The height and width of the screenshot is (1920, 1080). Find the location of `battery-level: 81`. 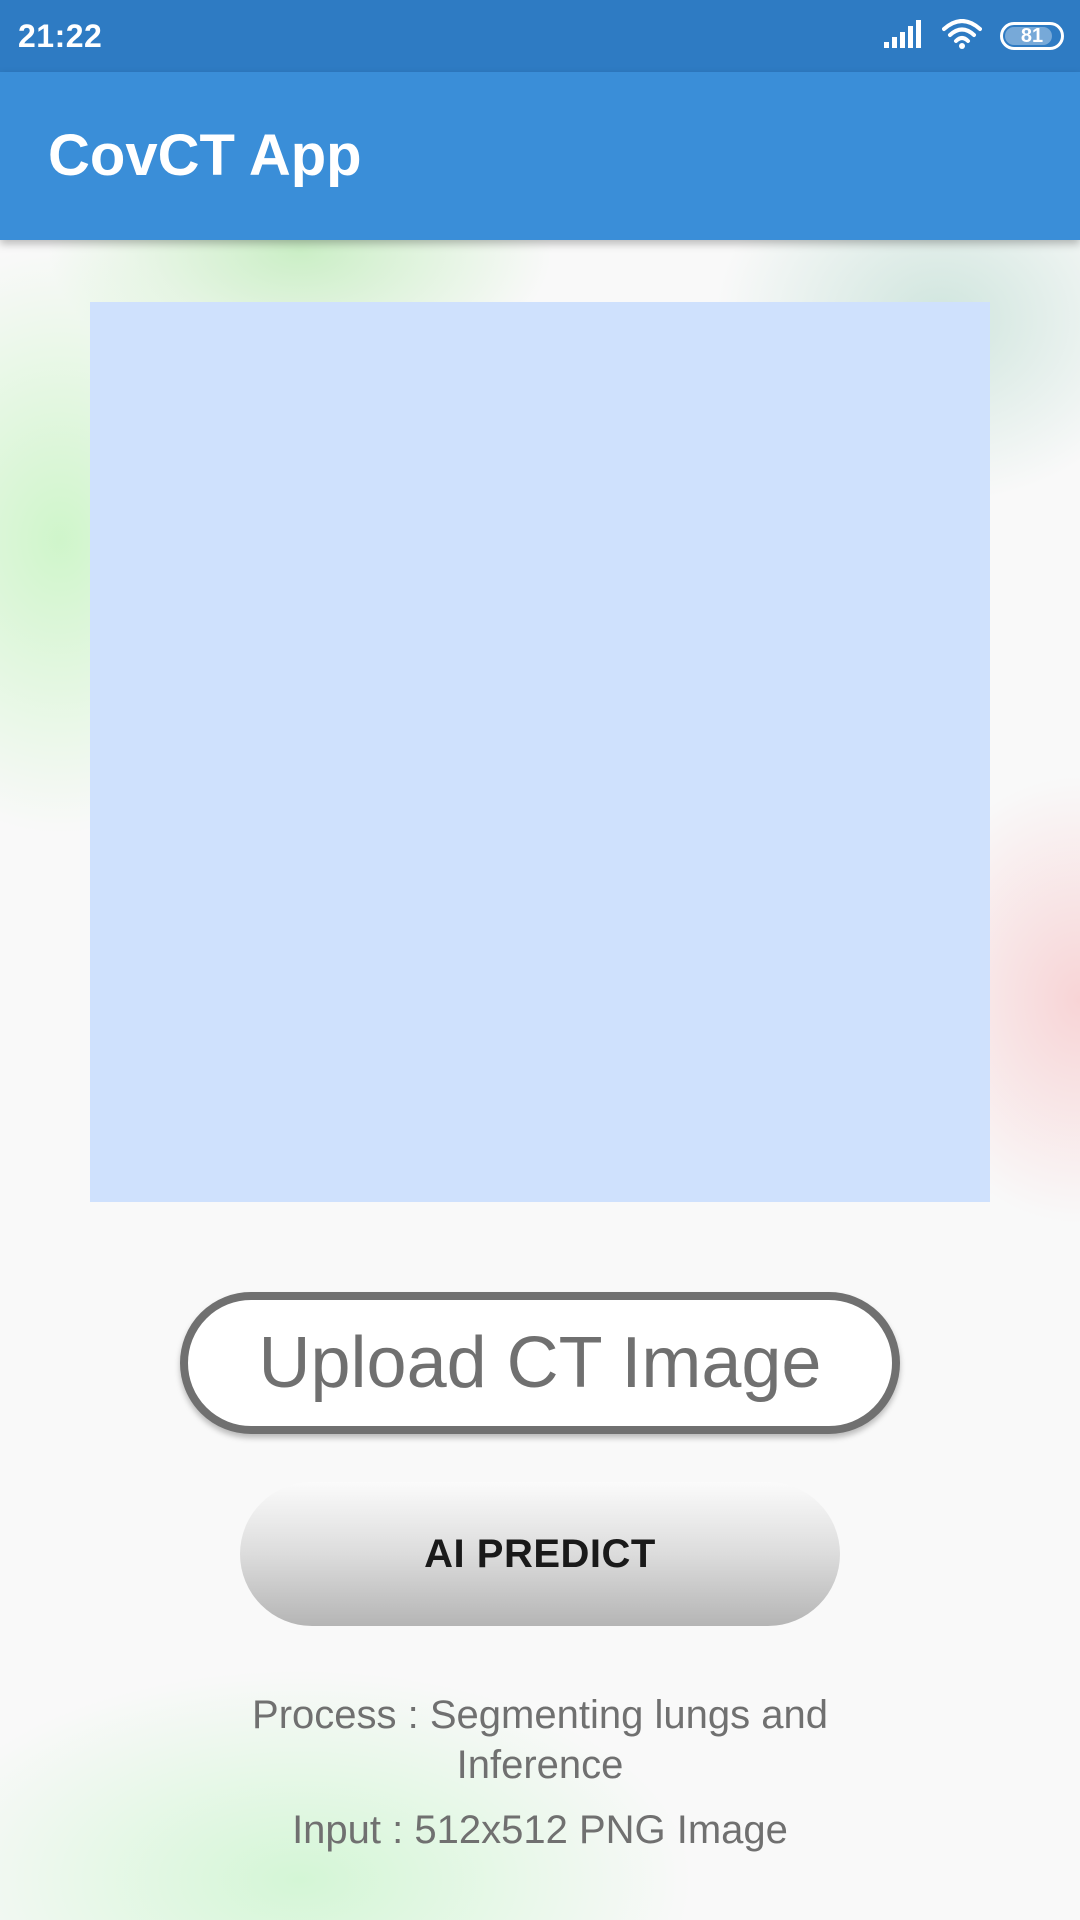

battery-level: 81 is located at coordinates (1032, 36).